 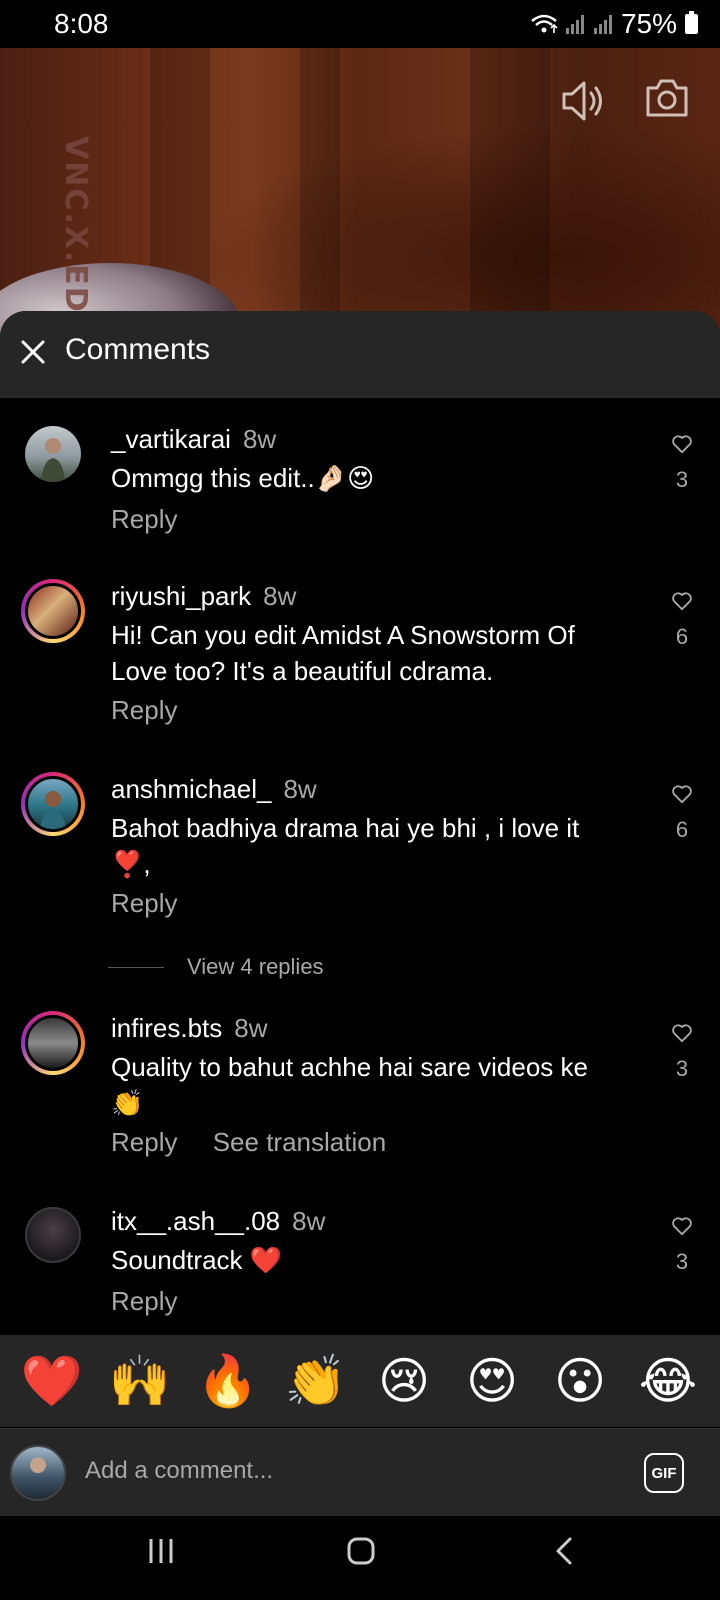 What do you see at coordinates (360, 1266) in the screenshot?
I see `comment-item: itx__.ash__.08 8w Soundtrack ❤️ Reply 3` at bounding box center [360, 1266].